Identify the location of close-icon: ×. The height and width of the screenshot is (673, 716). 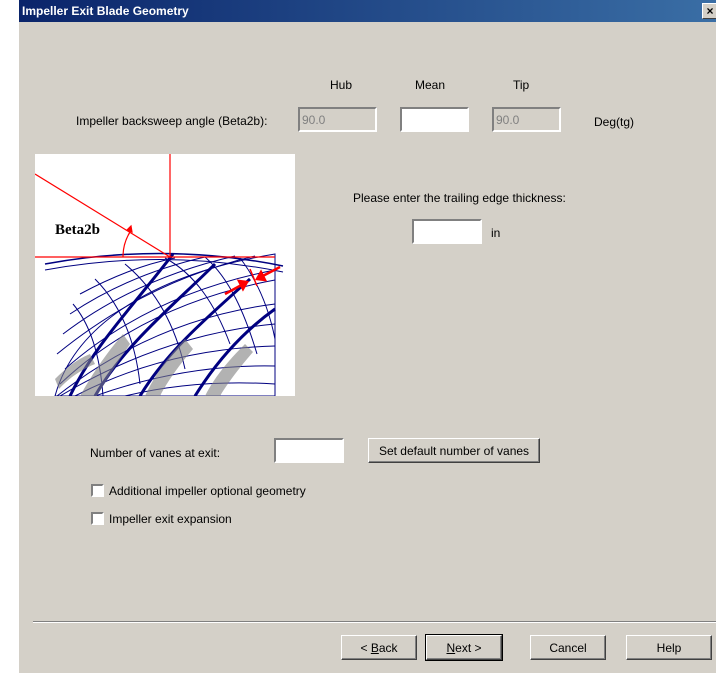
(709, 11).